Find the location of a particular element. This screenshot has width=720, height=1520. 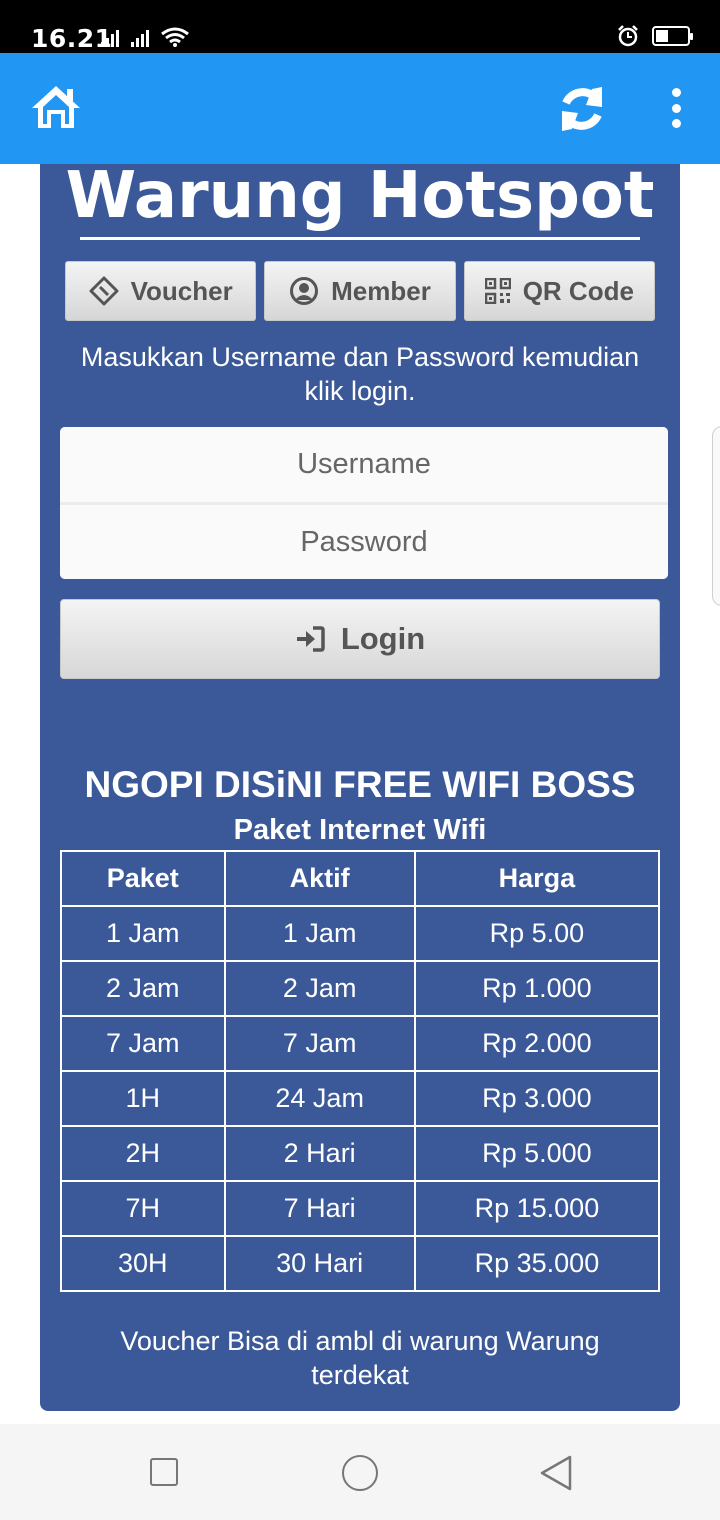

table-row: 1H 24 Jam Rp 3.000 is located at coordinates (360, 1098).